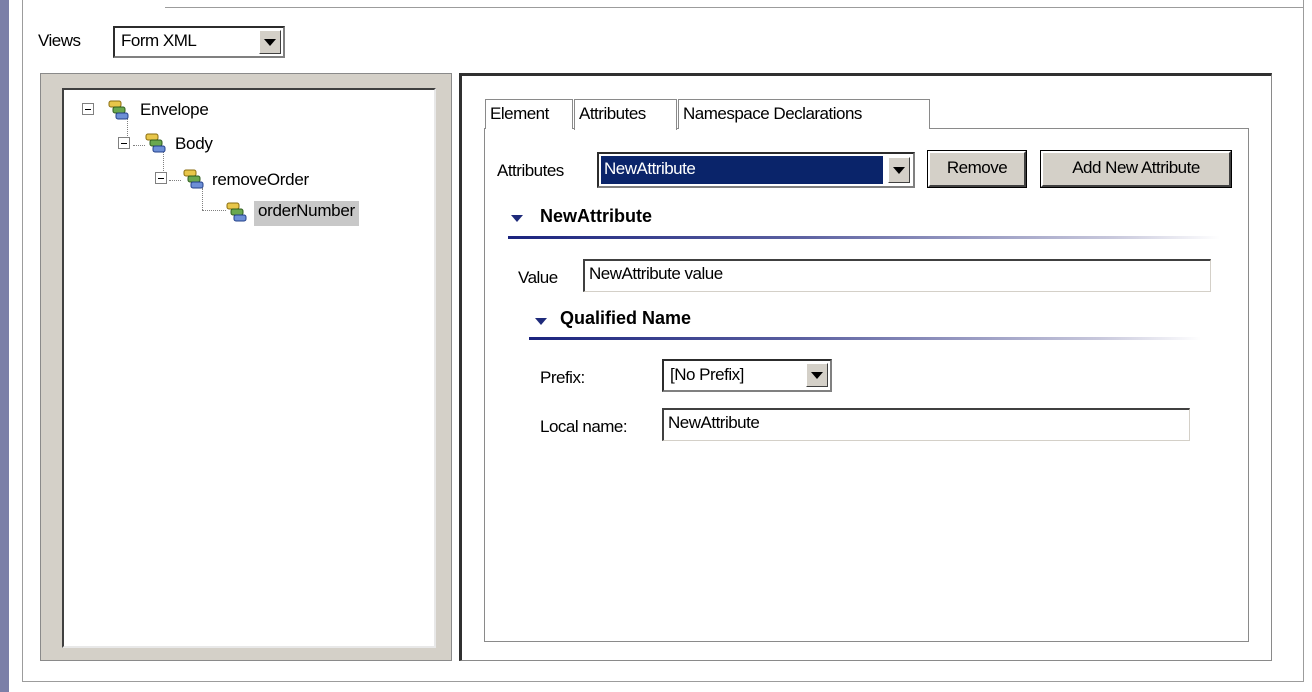 This screenshot has width=1312, height=692. I want to click on tab-namespace-declarations: Namespace Declarations, so click(804, 114).